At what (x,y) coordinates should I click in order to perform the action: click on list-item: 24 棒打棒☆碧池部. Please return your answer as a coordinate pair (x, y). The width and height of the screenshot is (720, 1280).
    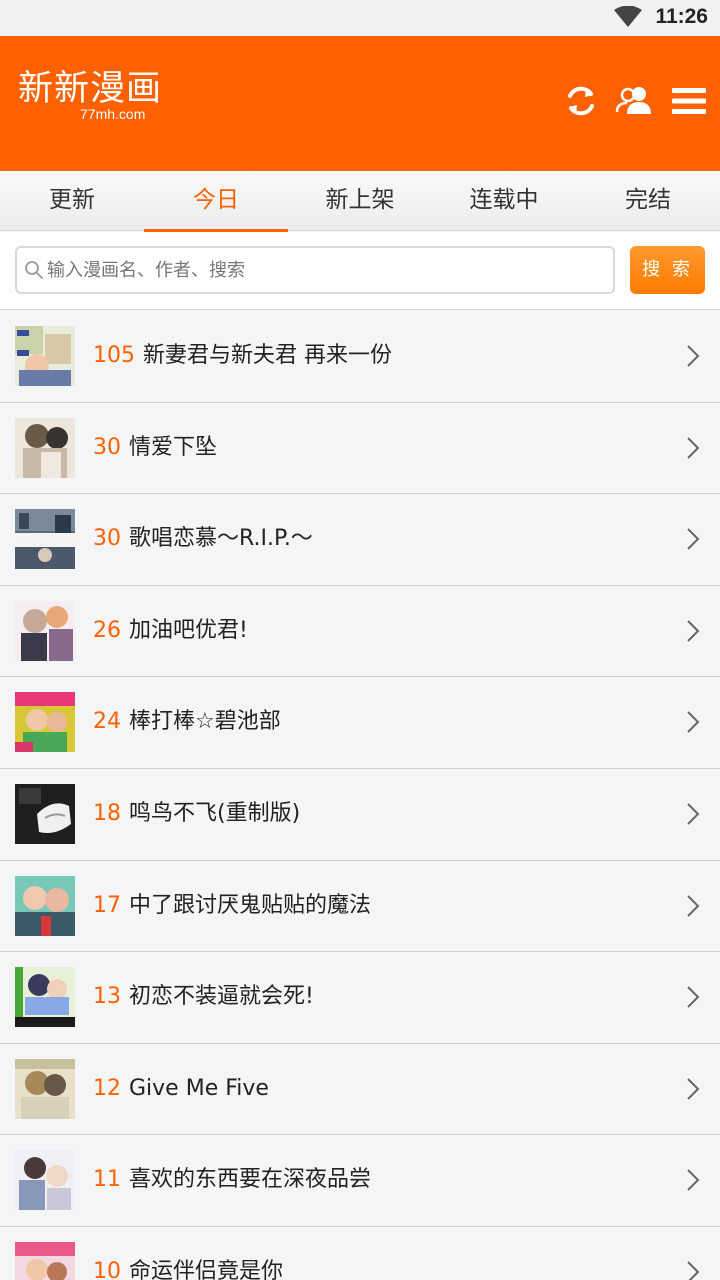
    Looking at the image, I should click on (360, 723).